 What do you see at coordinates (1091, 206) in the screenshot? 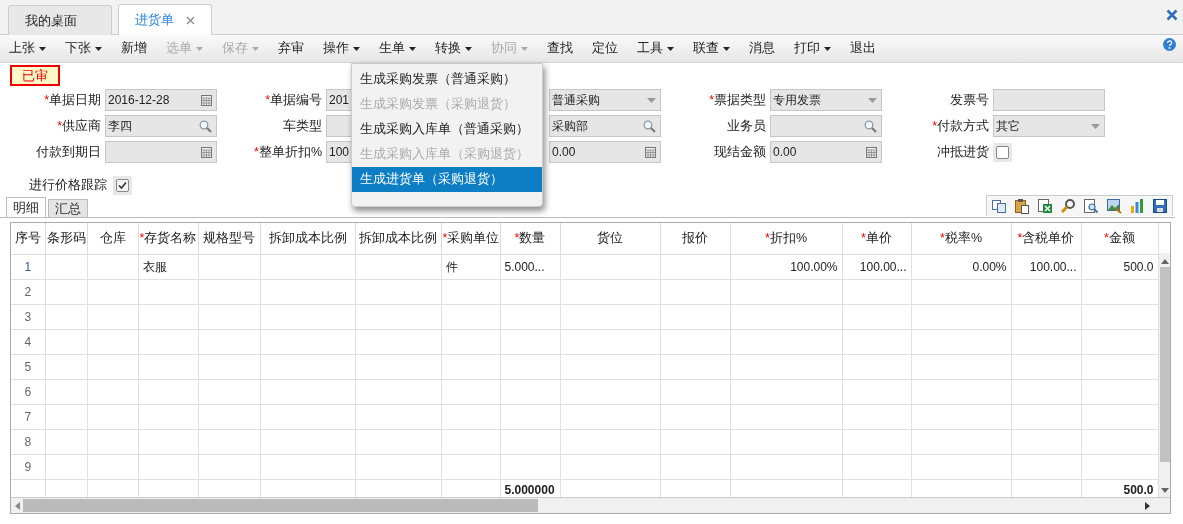
I see `preview-icon` at bounding box center [1091, 206].